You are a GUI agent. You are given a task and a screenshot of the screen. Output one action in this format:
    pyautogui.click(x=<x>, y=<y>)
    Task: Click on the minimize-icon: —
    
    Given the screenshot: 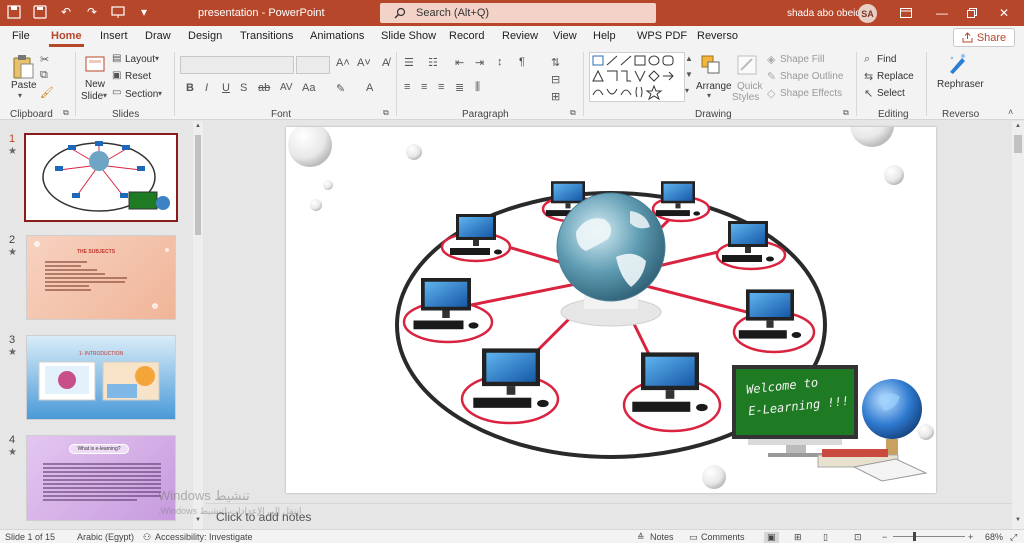 What is the action you would take?
    pyautogui.click(x=942, y=13)
    